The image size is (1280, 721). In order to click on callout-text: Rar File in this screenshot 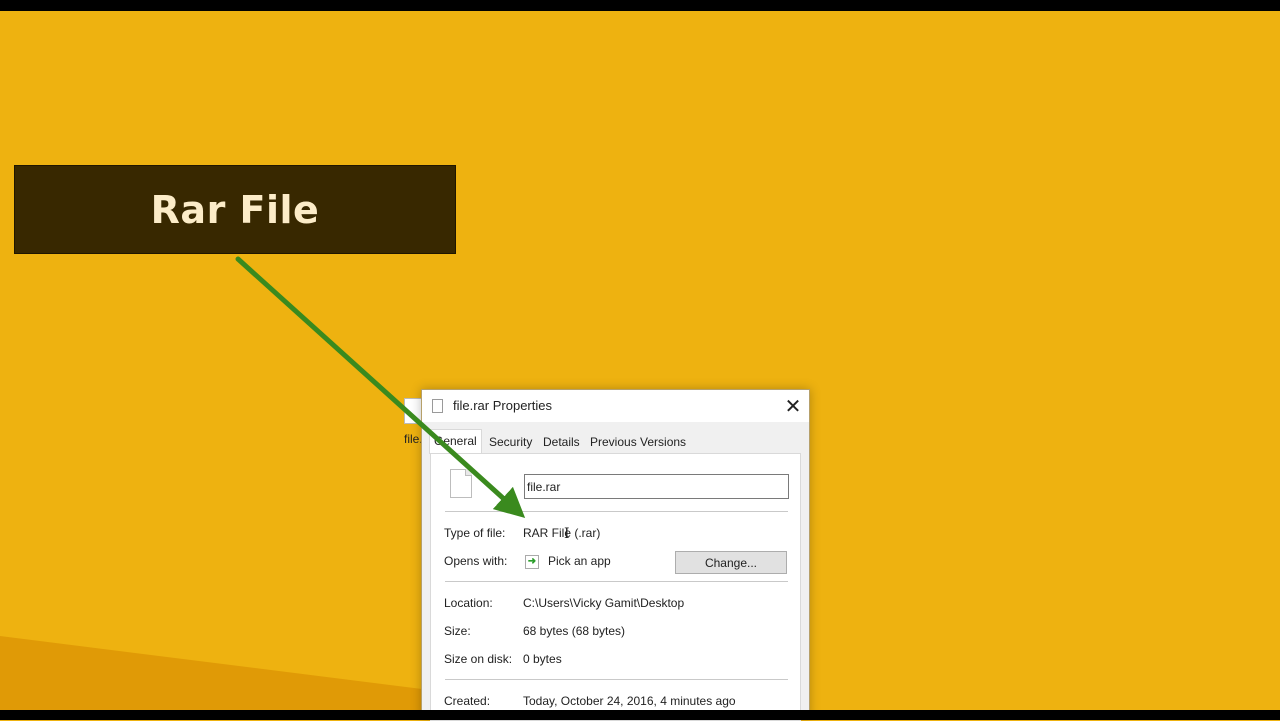, I will do `click(235, 209)`.